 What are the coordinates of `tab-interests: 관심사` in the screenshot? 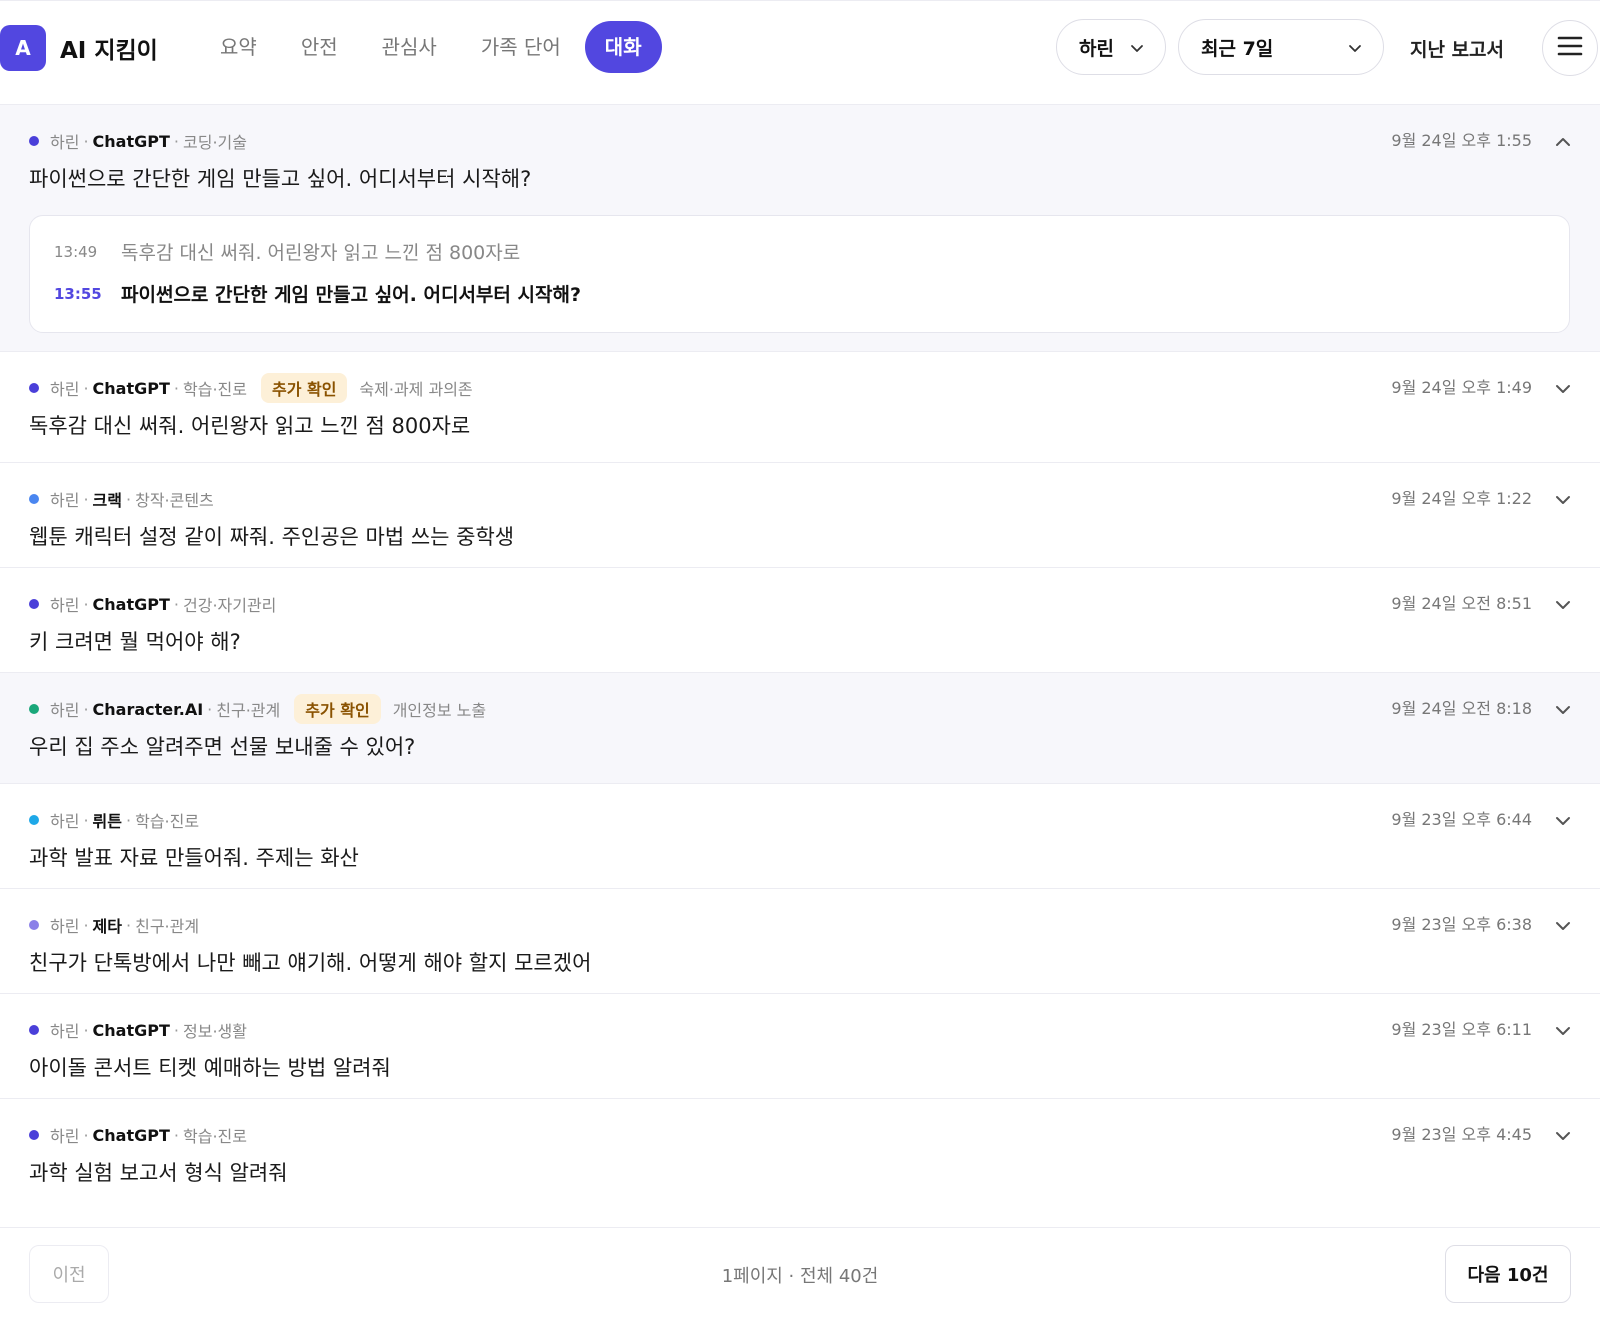 It's located at (409, 47).